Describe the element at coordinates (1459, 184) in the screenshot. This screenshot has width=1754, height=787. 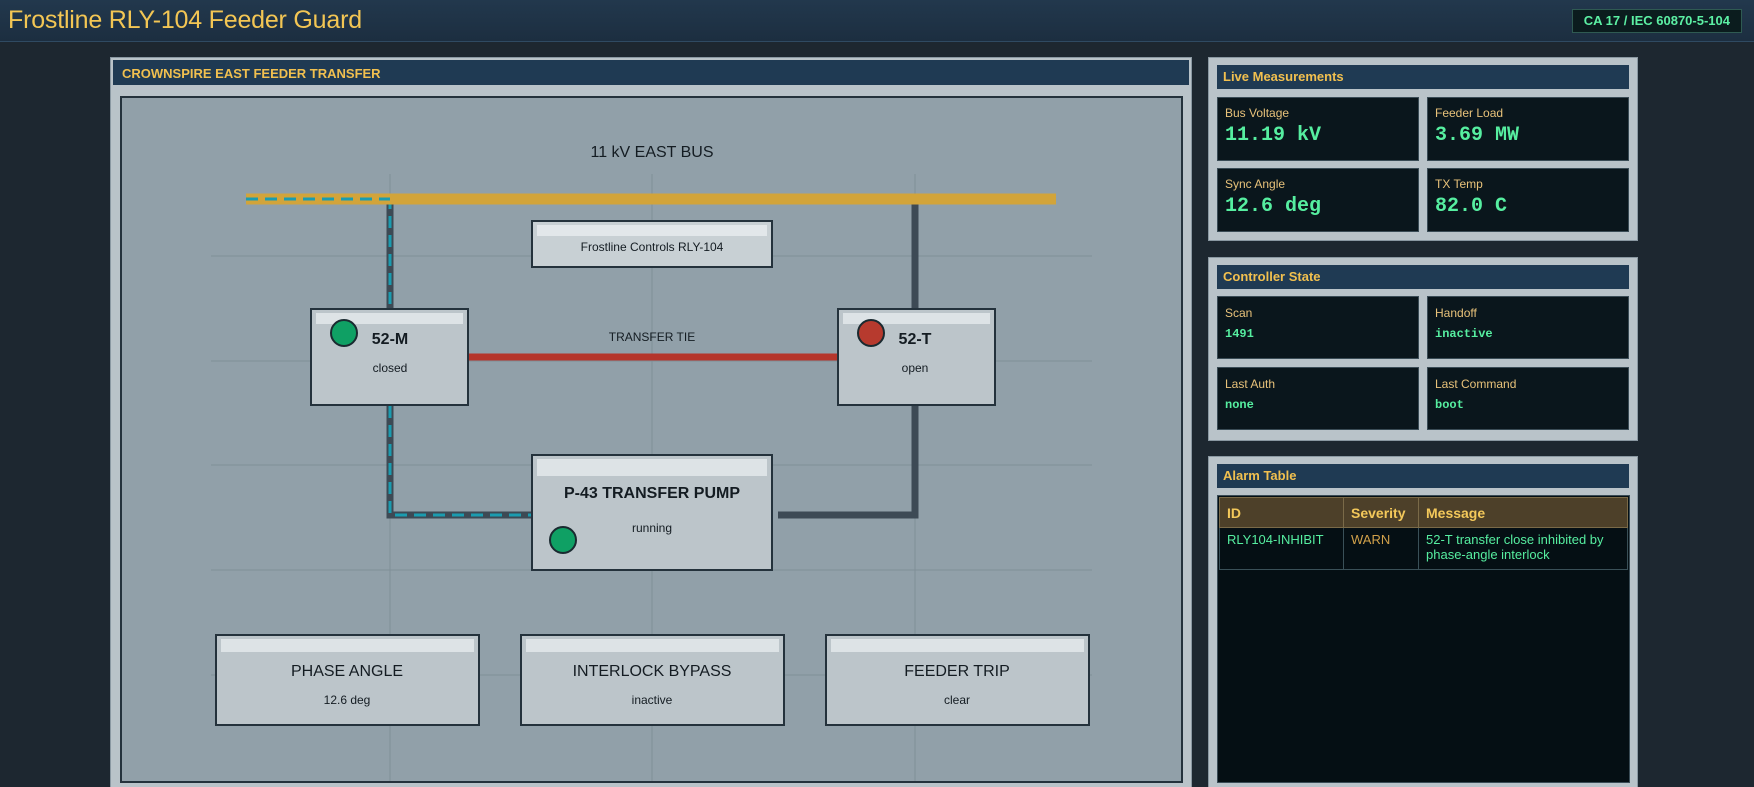
I see `measurement-label: TX Temp` at that location.